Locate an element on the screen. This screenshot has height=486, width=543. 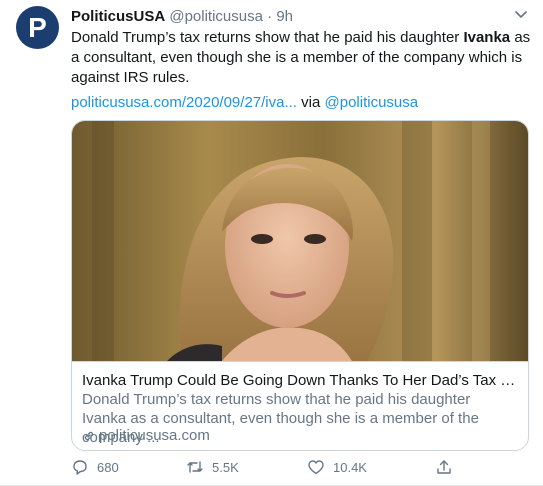
avatar-letter: P is located at coordinates (37, 27).